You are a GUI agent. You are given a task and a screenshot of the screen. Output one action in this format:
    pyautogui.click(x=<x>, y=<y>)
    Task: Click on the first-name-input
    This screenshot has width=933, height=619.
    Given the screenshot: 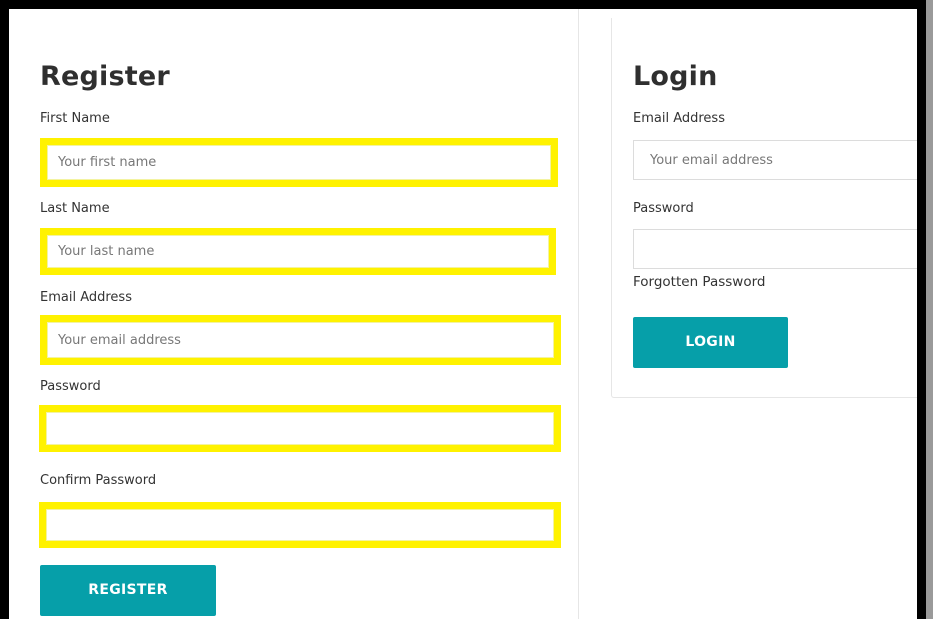 What is the action you would take?
    pyautogui.click(x=299, y=162)
    